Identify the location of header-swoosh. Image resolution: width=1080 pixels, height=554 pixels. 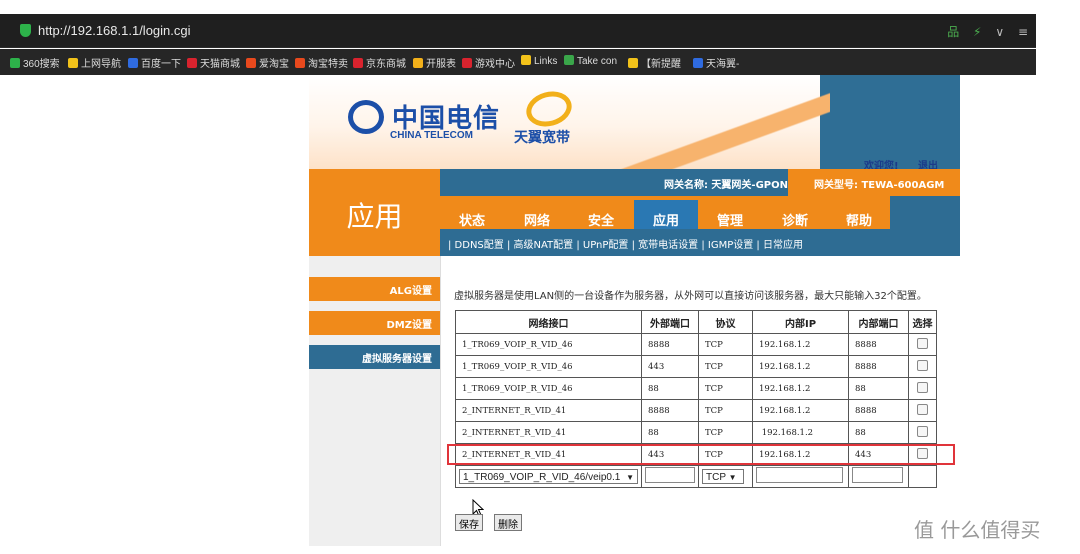
(725, 122).